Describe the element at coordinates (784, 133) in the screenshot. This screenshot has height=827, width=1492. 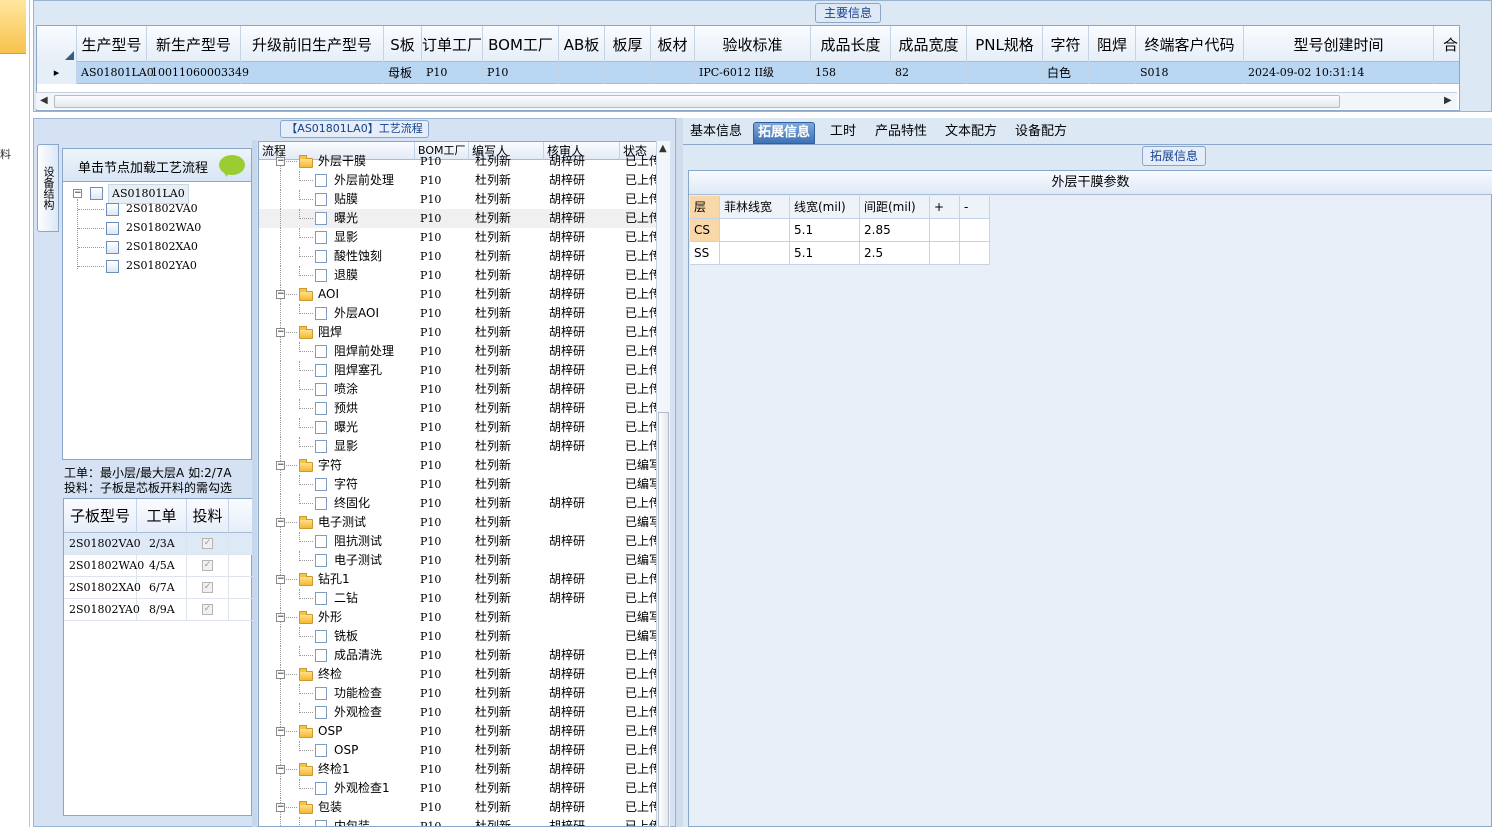
I see `tab-1: 拓展信息` at that location.